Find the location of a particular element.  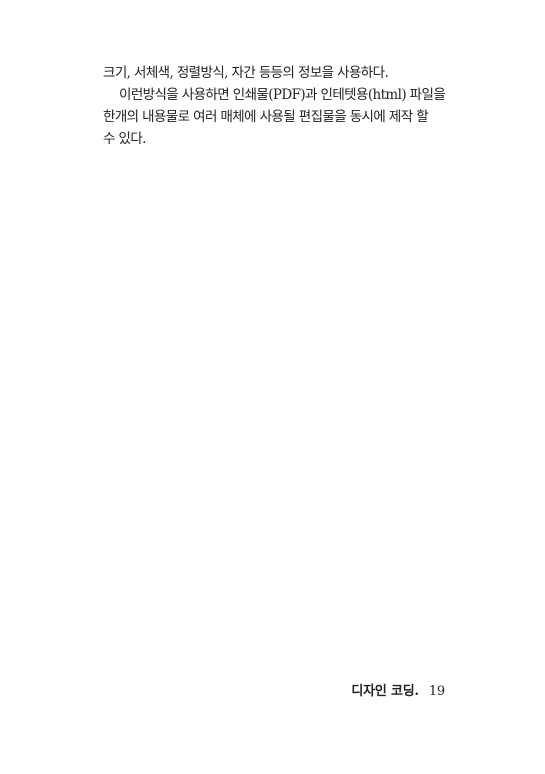

page-footer: 디자인 코딩. 19 is located at coordinates (398, 689).